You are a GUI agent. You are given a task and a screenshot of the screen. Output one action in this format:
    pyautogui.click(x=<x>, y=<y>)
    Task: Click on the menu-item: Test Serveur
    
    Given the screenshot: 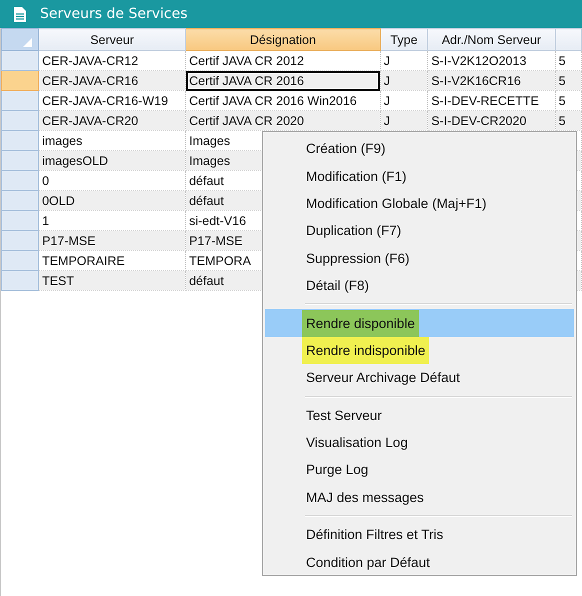 What is the action you would take?
    pyautogui.click(x=344, y=415)
    